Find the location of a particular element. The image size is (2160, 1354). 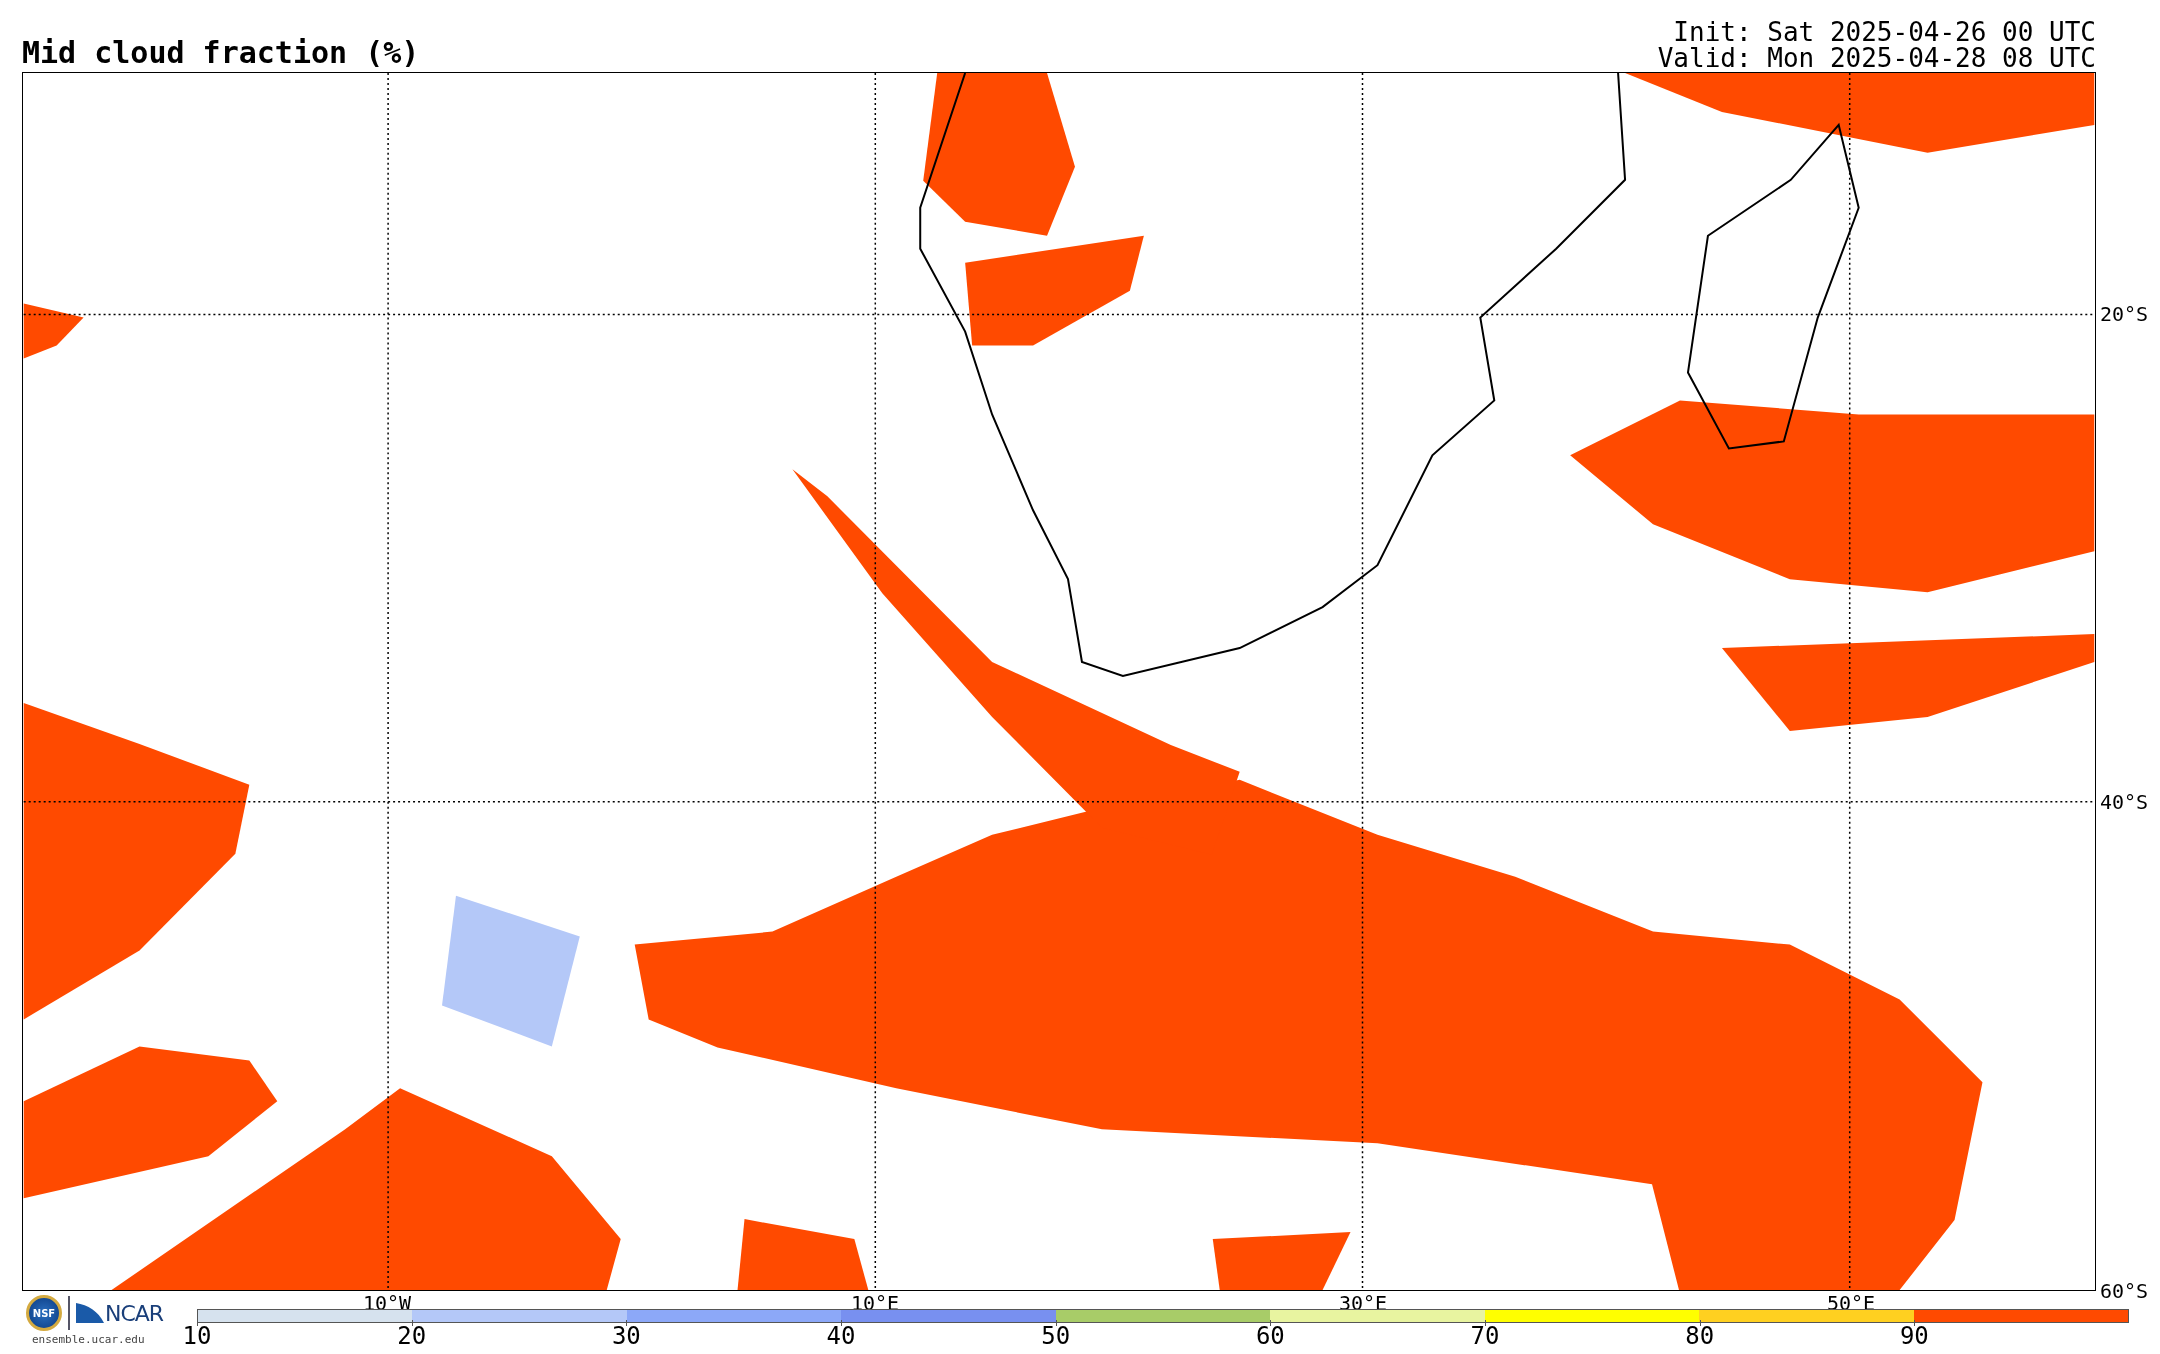

scale-label: 10 is located at coordinates (197, 1336).